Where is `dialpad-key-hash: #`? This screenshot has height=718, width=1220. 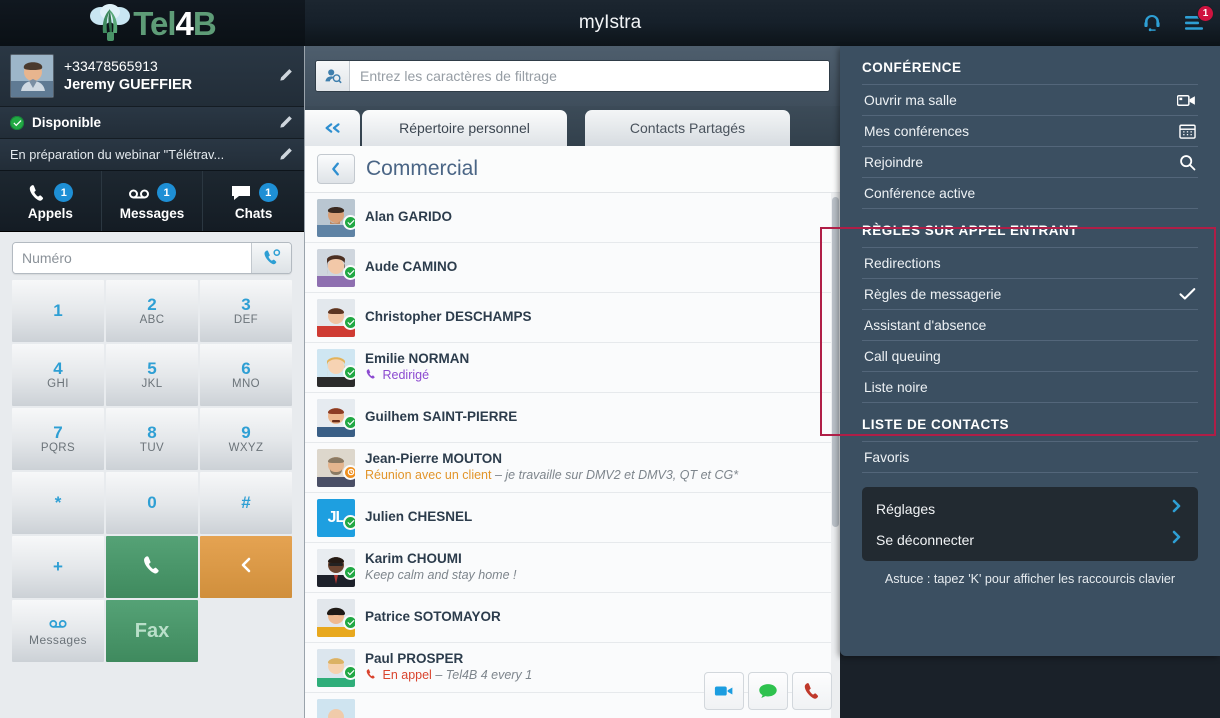
dialpad-key-hash: # is located at coordinates (246, 503).